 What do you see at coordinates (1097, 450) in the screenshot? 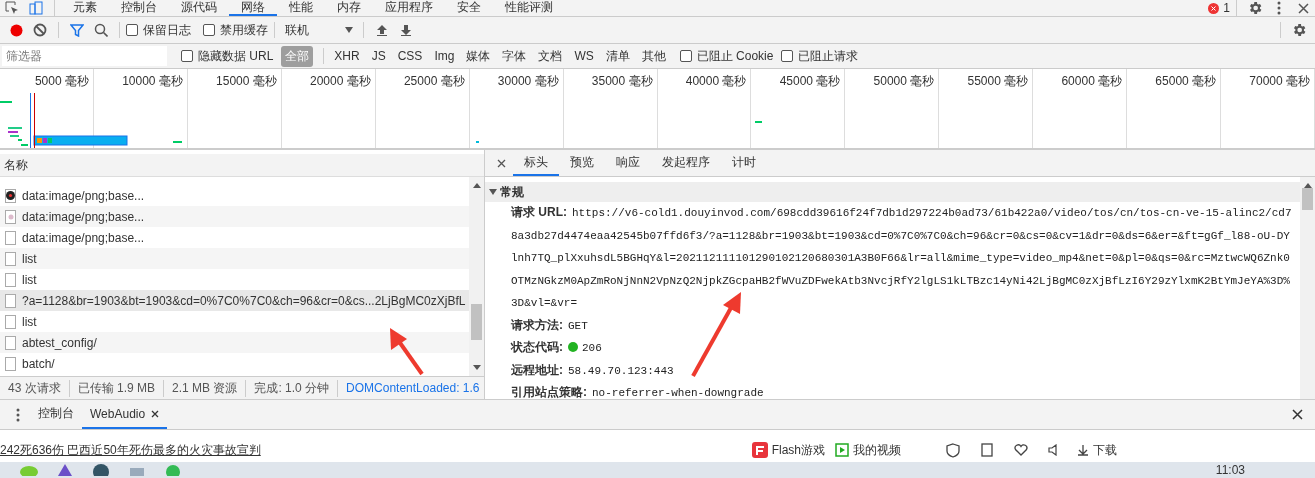
I see `download-button: 下载` at bounding box center [1097, 450].